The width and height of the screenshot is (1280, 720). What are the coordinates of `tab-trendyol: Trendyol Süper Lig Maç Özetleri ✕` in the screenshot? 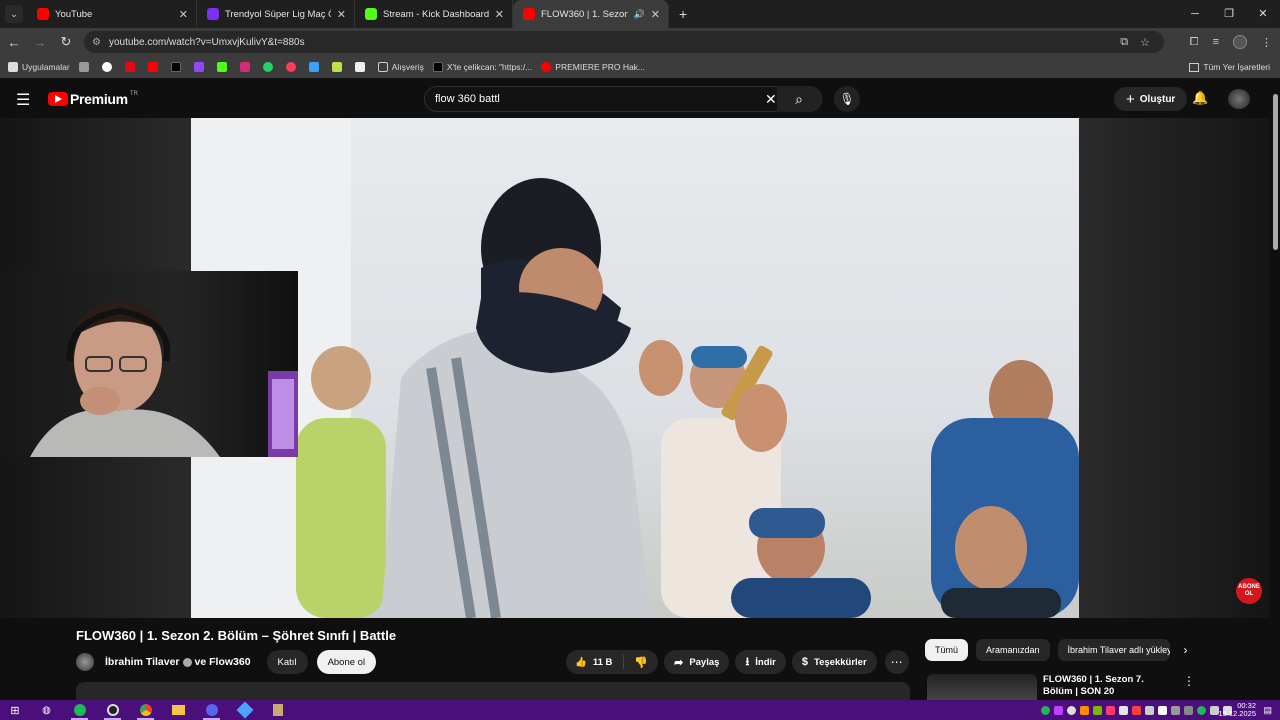 It's located at (276, 14).